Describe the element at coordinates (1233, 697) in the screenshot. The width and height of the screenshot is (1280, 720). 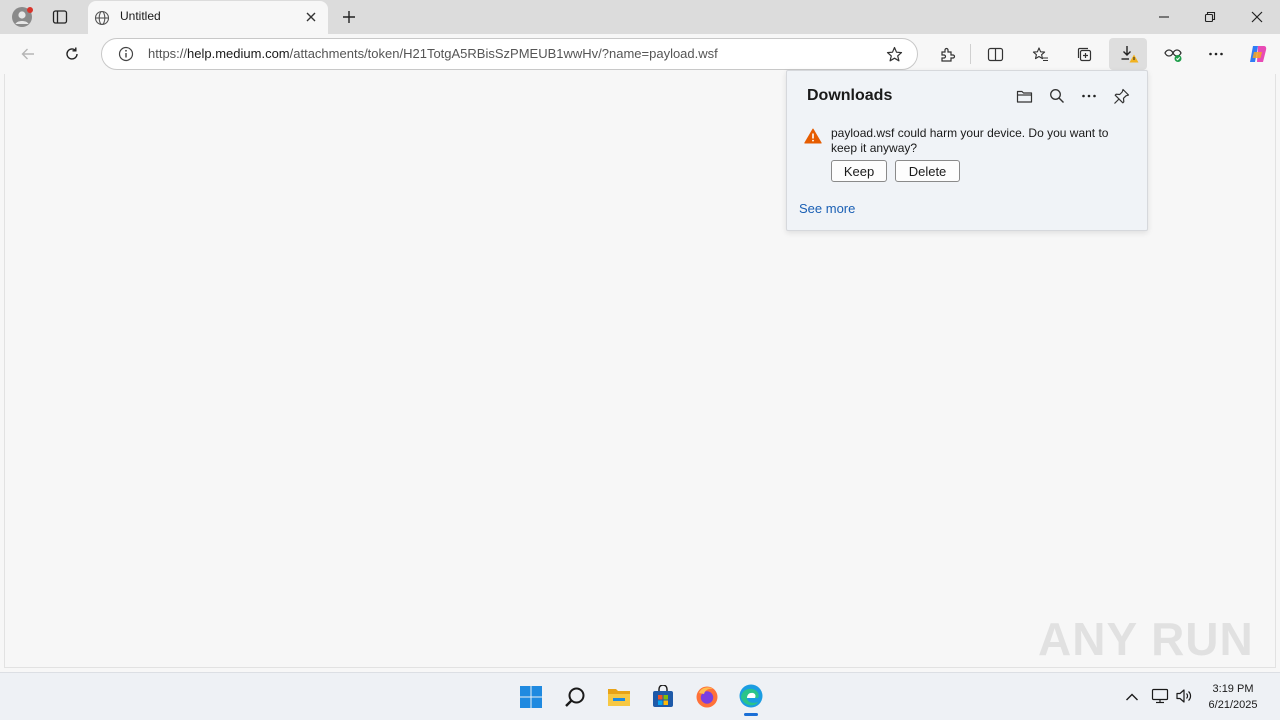
I see `taskbar-clock: 3:19 PM 6/21/2025` at that location.